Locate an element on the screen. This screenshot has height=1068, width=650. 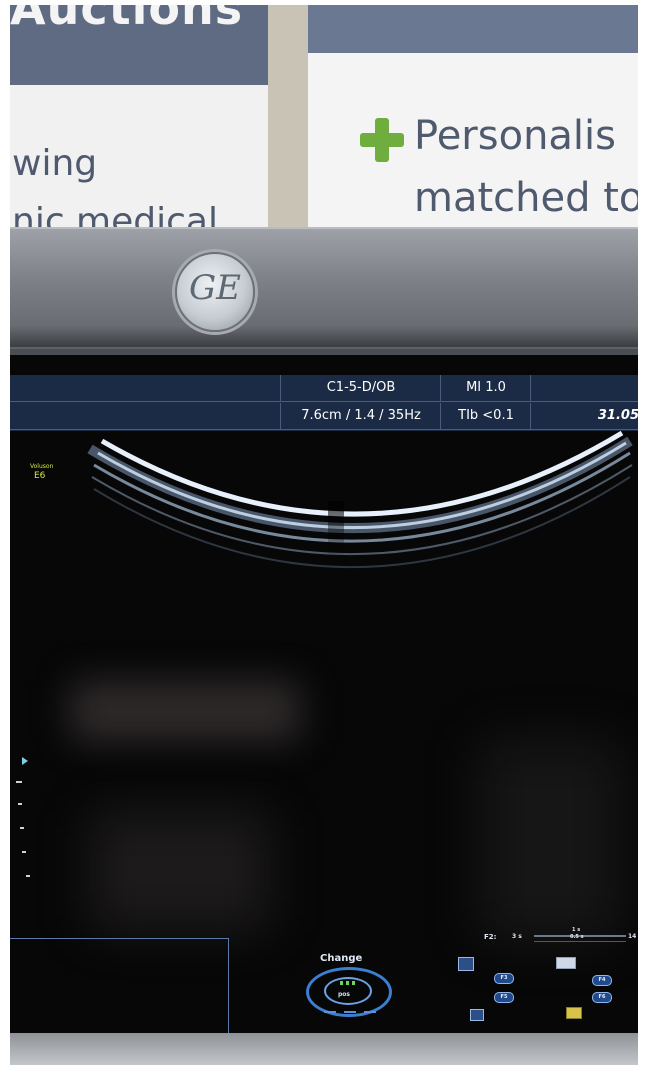
mi-label: MI 1.0 is located at coordinates (485, 388).